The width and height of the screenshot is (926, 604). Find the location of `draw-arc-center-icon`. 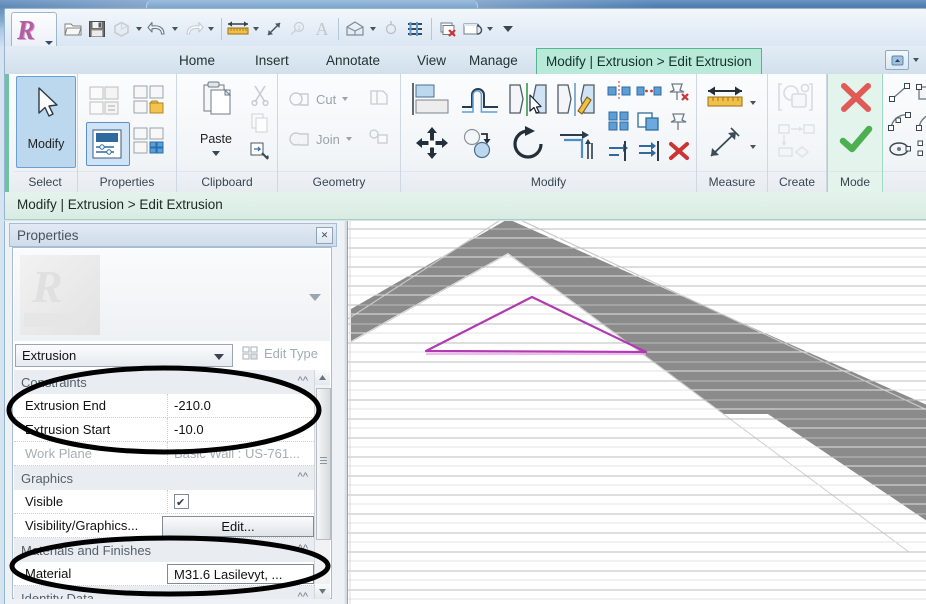

draw-arc-center-icon is located at coordinates (919, 121).